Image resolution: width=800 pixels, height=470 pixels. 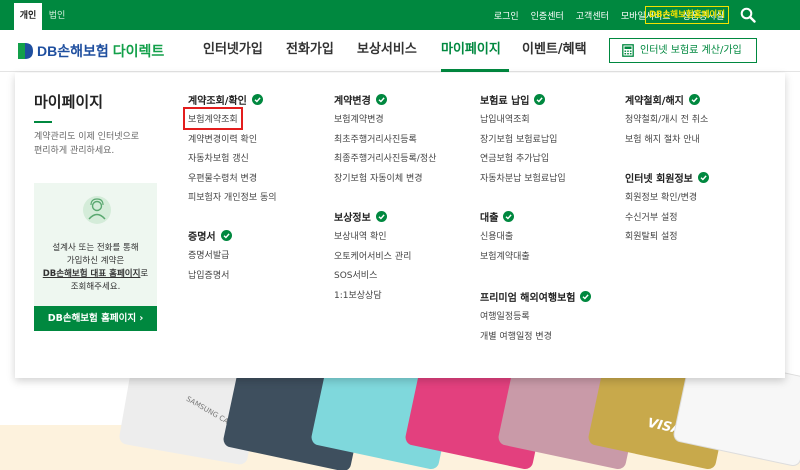 I want to click on menu-category-title: 보상정보, so click(x=360, y=216).